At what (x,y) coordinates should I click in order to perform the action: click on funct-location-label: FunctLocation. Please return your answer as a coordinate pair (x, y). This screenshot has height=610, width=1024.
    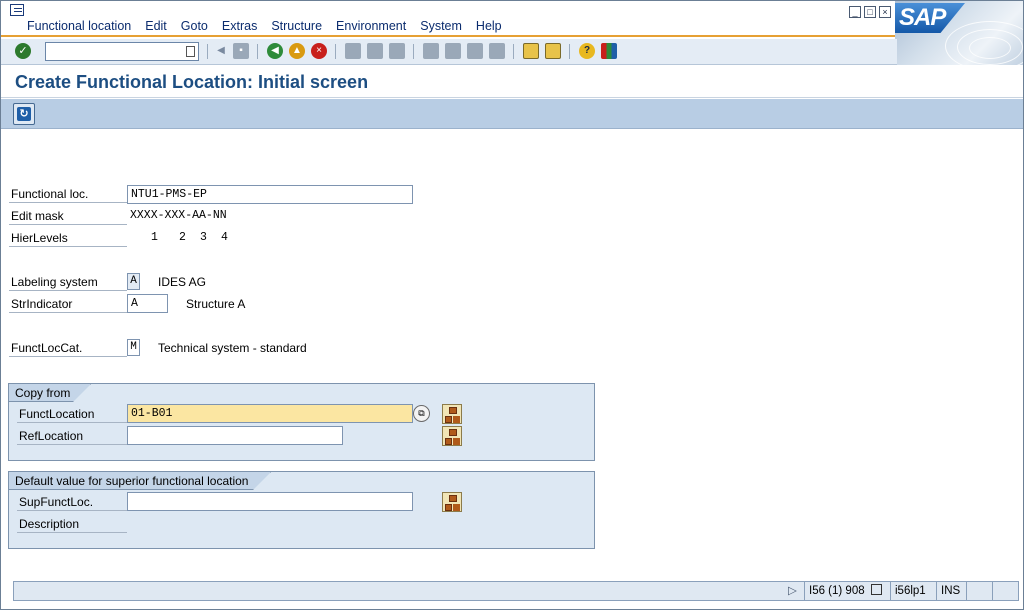
    Looking at the image, I should click on (72, 414).